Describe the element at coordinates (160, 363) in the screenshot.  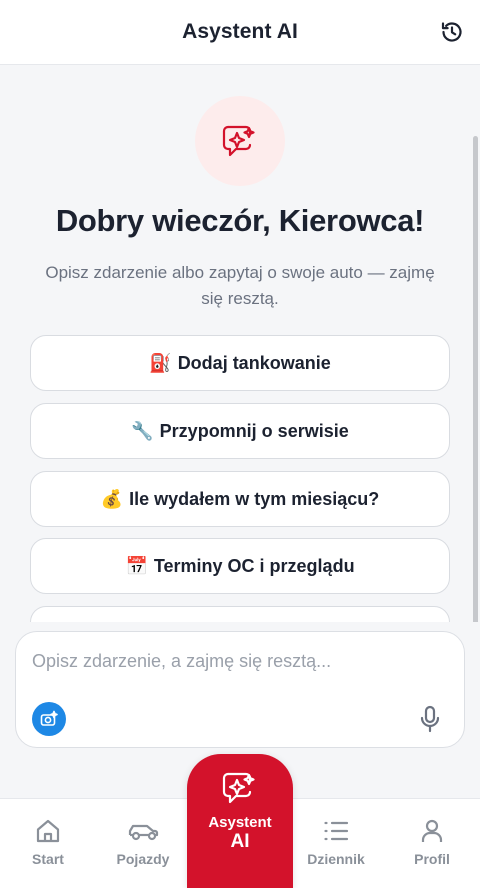
I see `fuel-pump-icon: ⛽` at that location.